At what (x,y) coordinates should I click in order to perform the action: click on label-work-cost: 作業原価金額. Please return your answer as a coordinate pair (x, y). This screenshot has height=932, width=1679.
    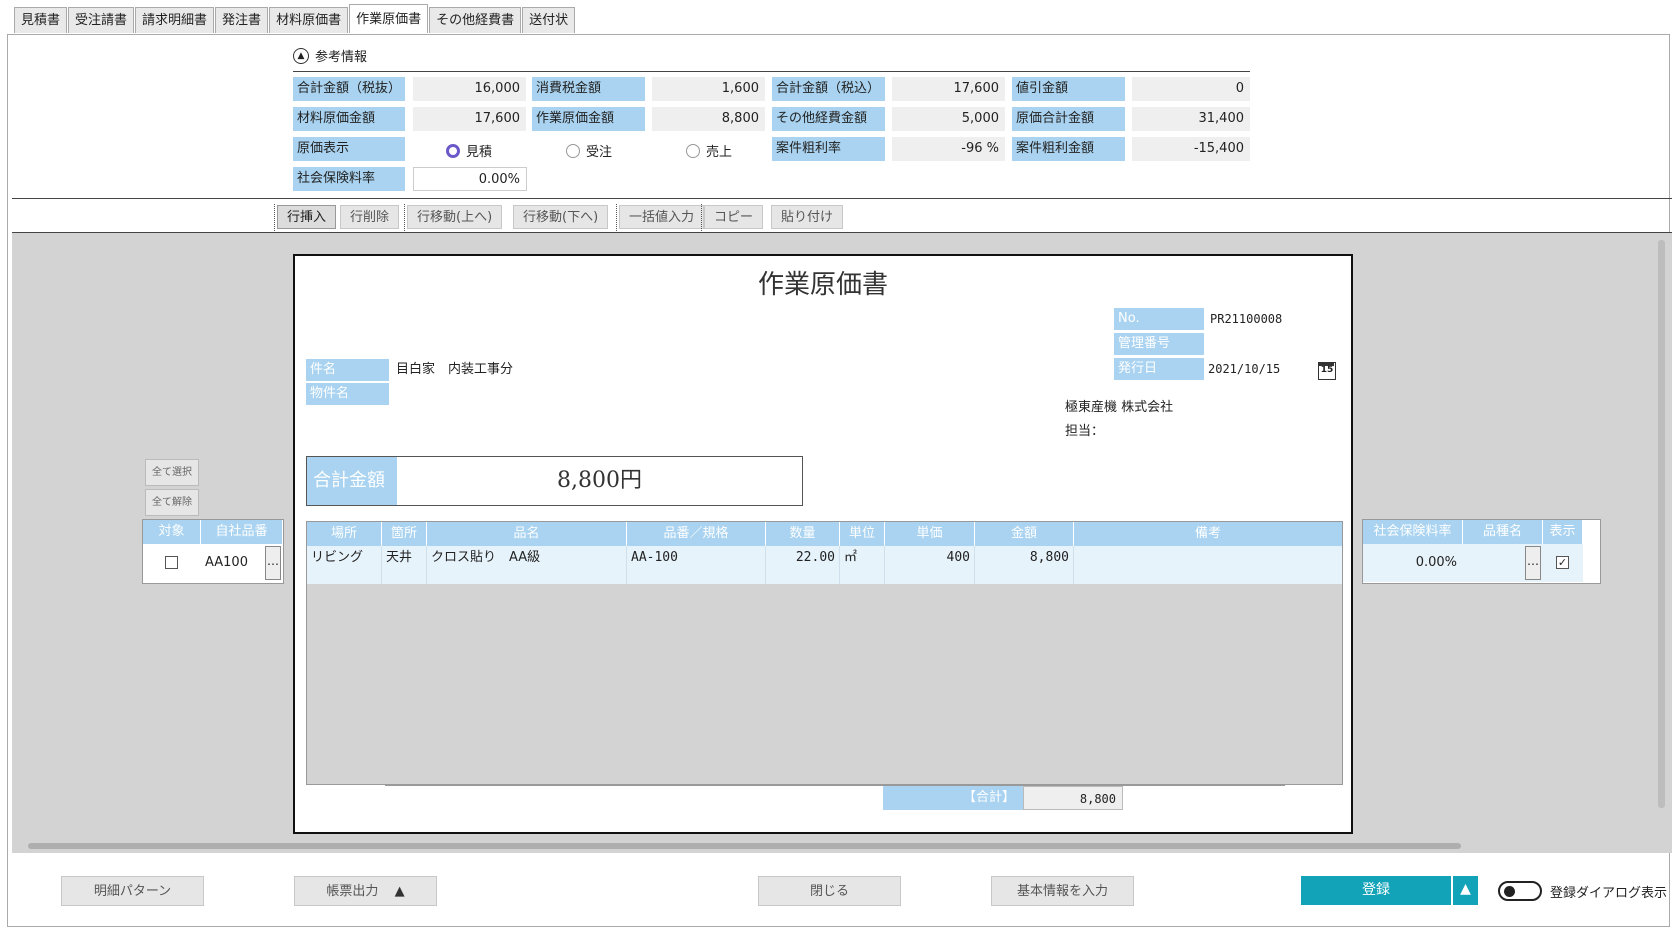
    Looking at the image, I should click on (588, 119).